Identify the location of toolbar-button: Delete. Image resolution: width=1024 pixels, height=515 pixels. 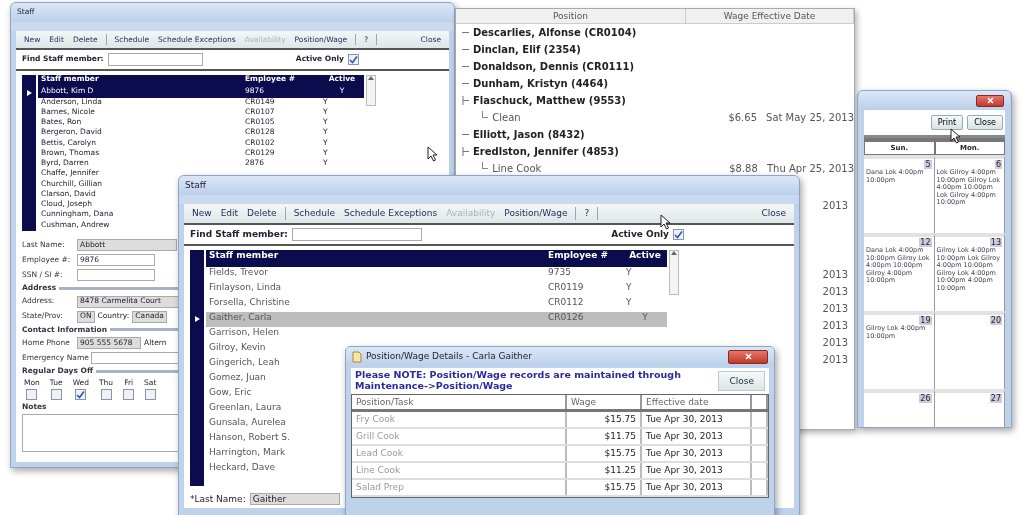
(262, 213).